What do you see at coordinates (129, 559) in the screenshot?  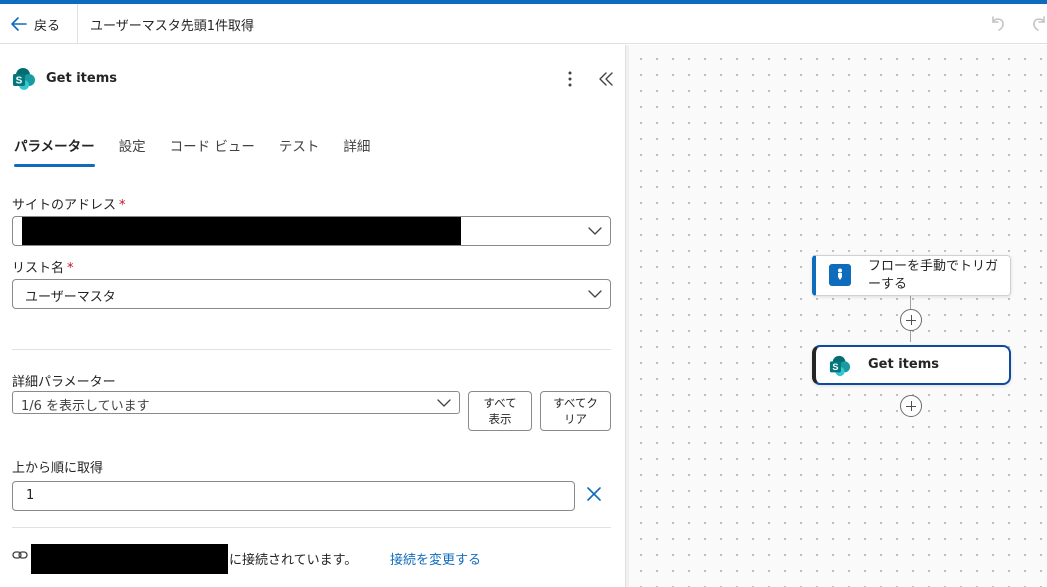 I see `redacted-connection-name` at bounding box center [129, 559].